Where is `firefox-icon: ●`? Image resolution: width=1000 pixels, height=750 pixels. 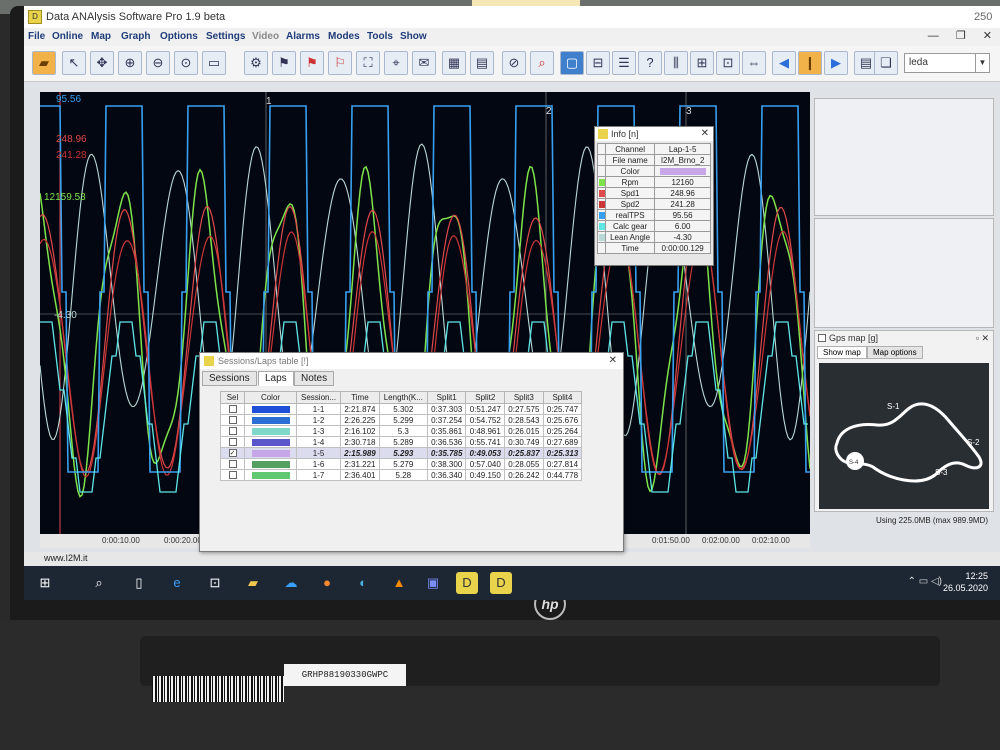
firefox-icon: ● is located at coordinates (327, 583).